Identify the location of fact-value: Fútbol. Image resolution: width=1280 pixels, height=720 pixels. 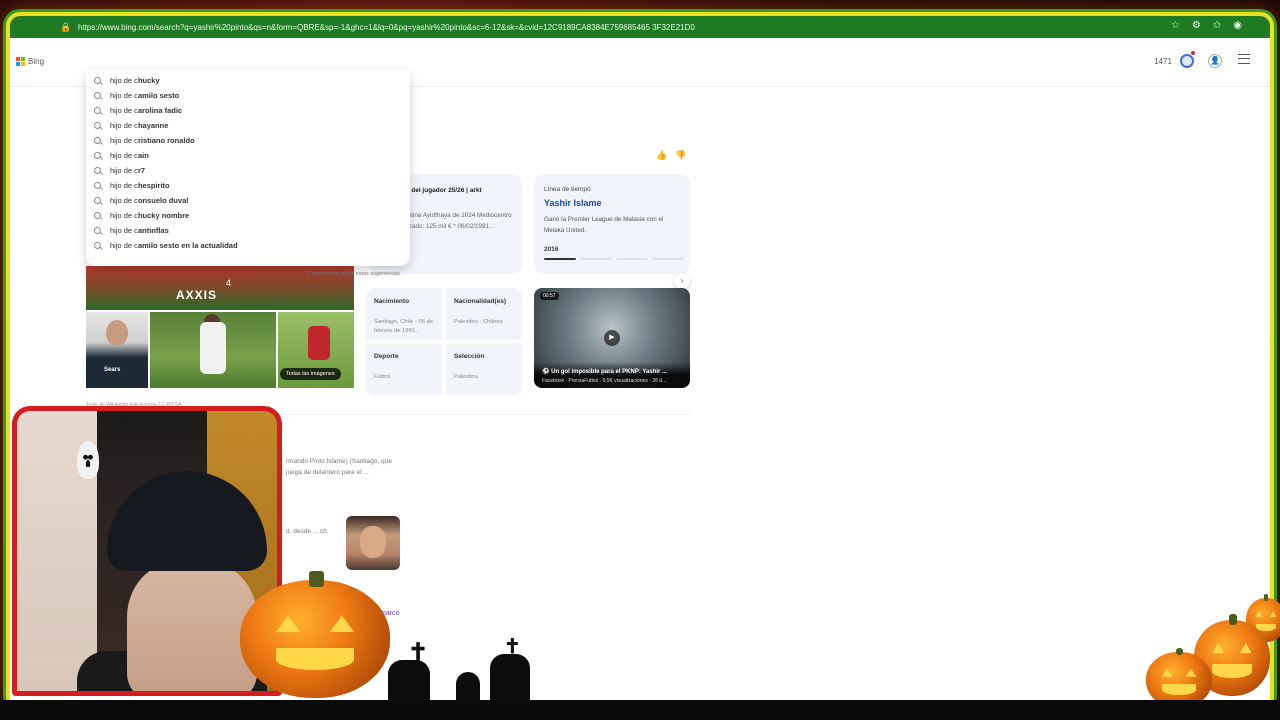
(382, 377).